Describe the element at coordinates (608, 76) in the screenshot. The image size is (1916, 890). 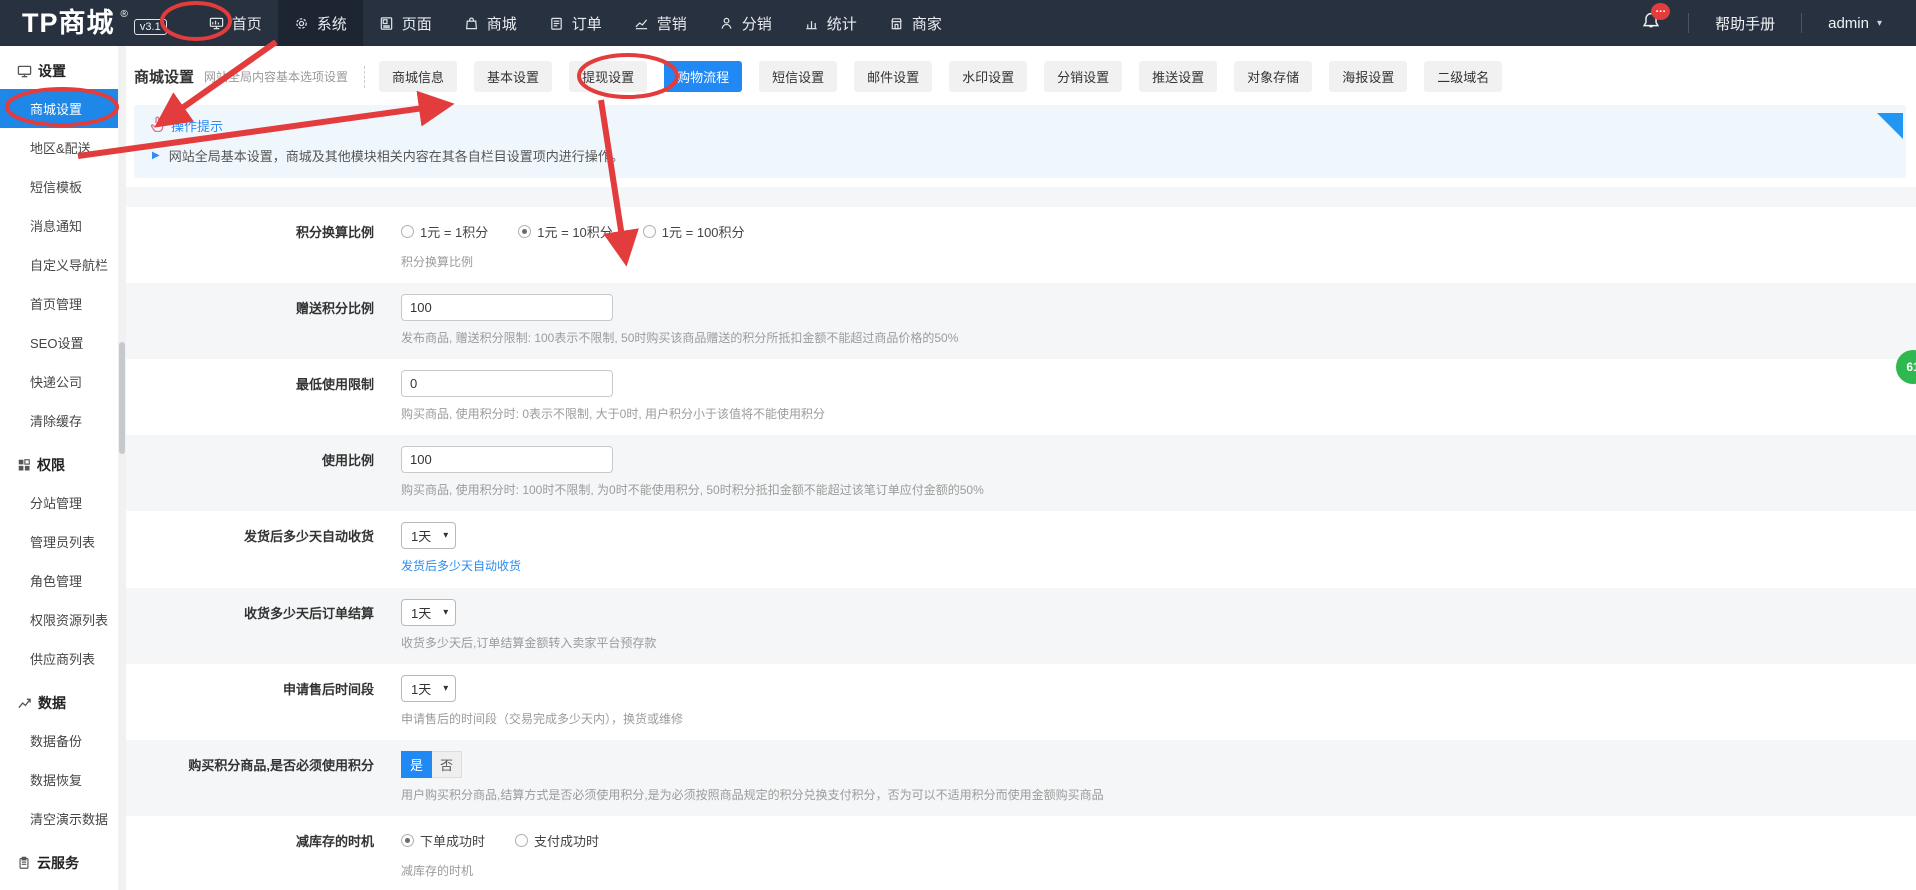
I see `tab-withdraw-settings: 提现设置` at that location.